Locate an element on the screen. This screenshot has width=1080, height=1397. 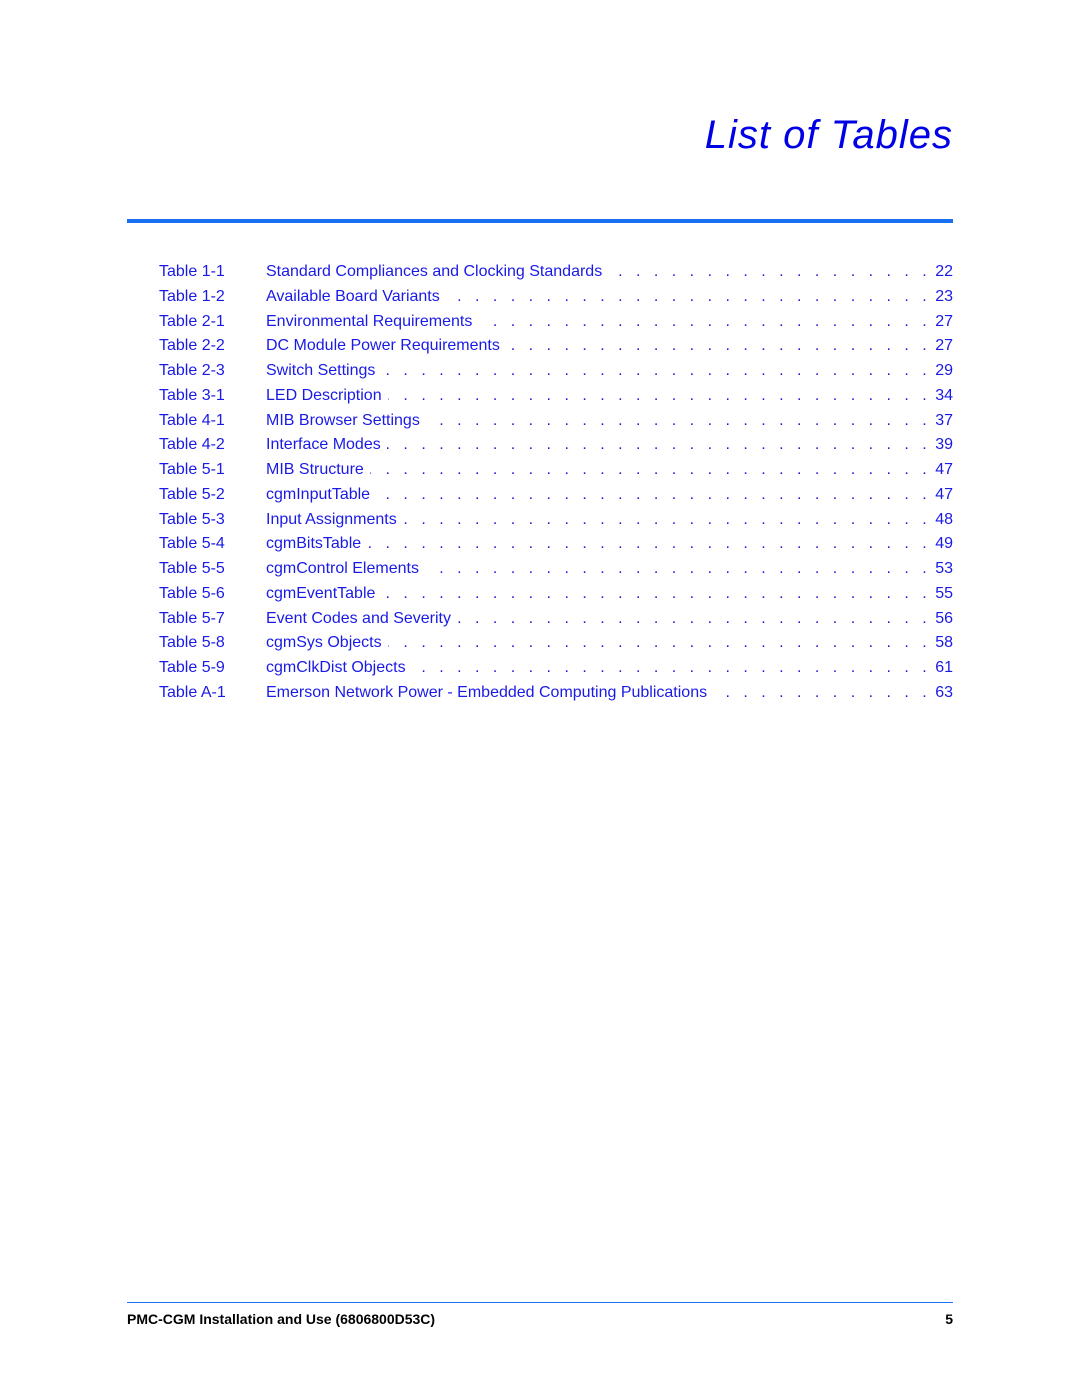
page-number: 48 is located at coordinates (942, 520).